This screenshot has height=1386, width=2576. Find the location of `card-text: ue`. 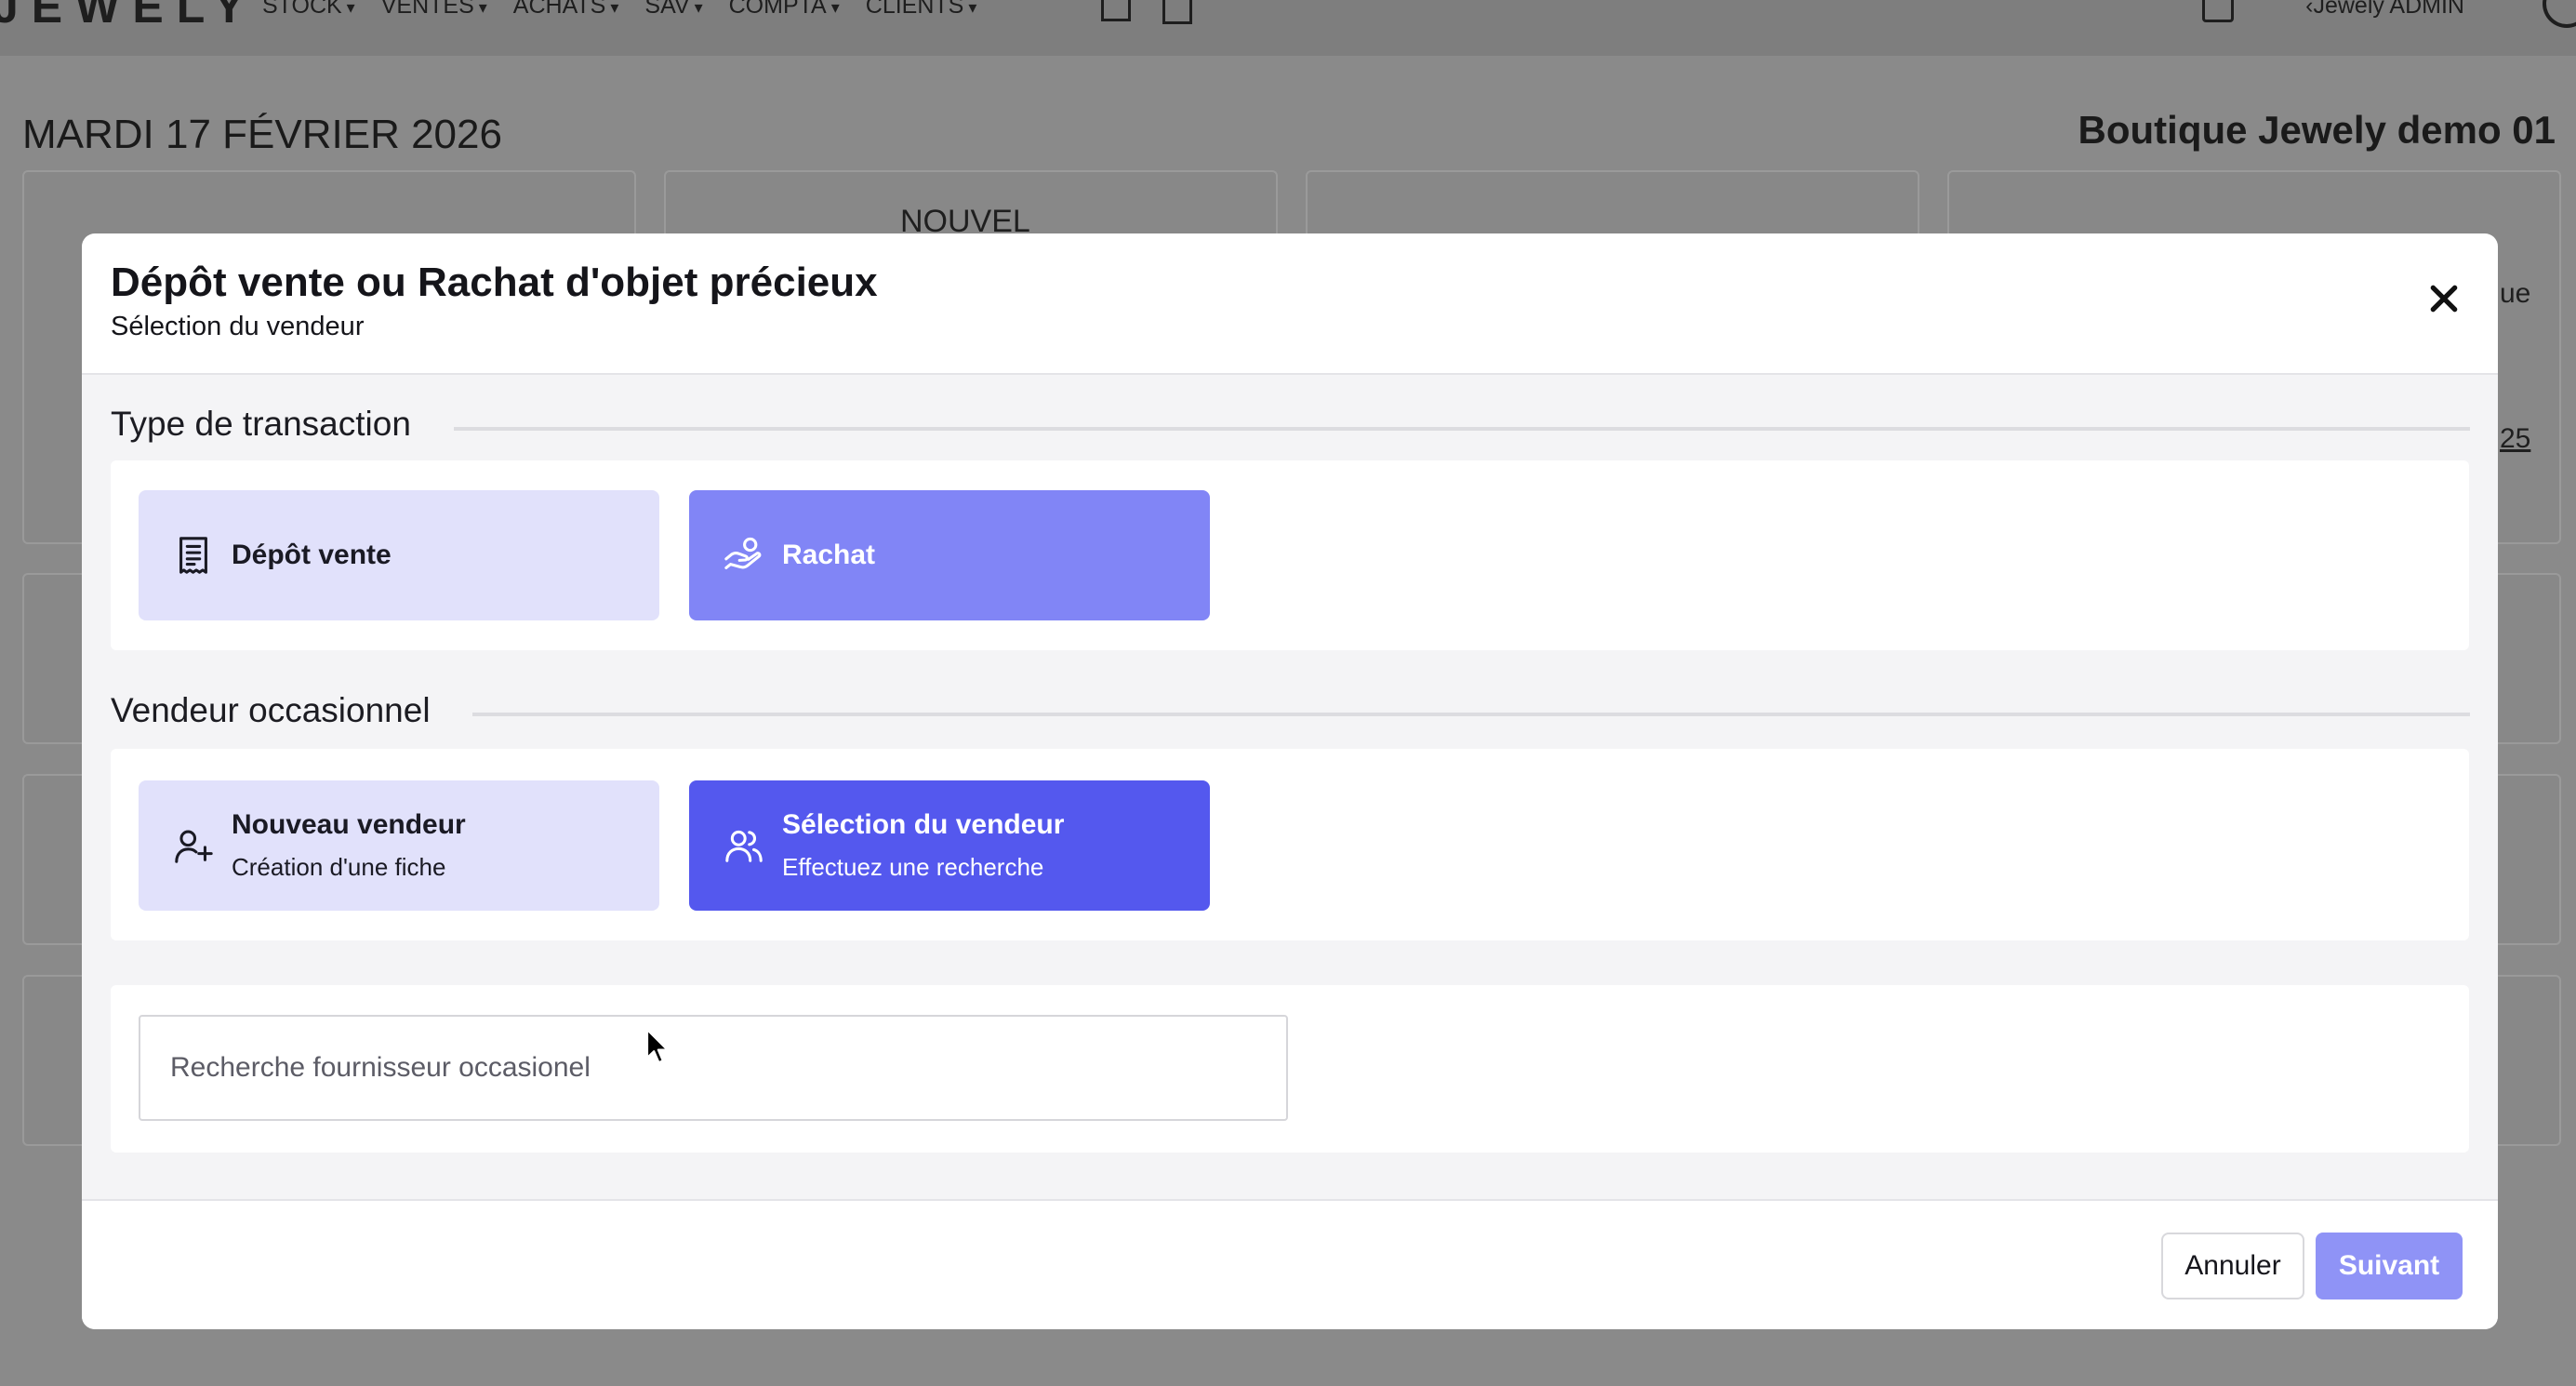

card-text: ue is located at coordinates (2515, 293).